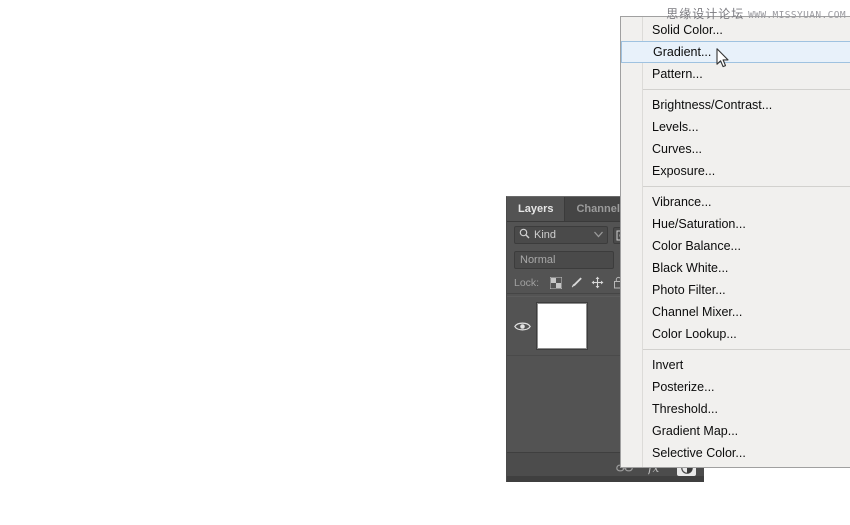 The width and height of the screenshot is (850, 525). What do you see at coordinates (562, 326) in the screenshot?
I see `layer-thumbnail` at bounding box center [562, 326].